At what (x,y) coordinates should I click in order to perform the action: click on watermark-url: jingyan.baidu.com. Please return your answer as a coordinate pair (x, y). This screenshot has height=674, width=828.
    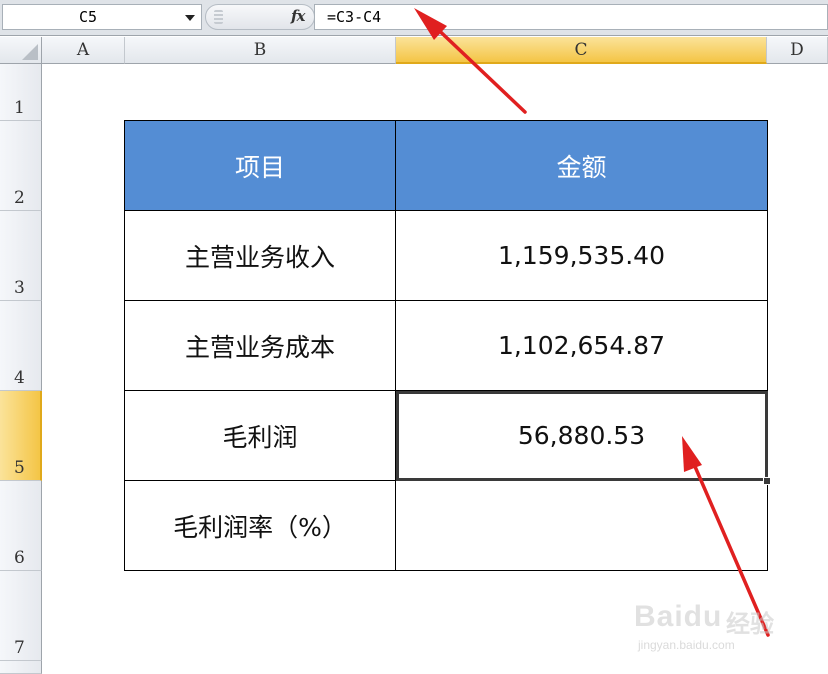
    Looking at the image, I should click on (686, 645).